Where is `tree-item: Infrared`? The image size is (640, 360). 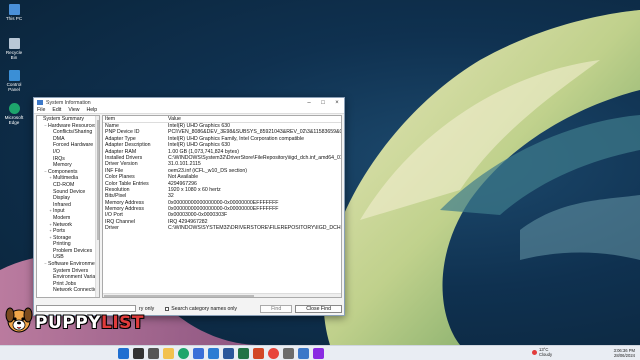
tree-item: Infrared is located at coordinates (68, 205).